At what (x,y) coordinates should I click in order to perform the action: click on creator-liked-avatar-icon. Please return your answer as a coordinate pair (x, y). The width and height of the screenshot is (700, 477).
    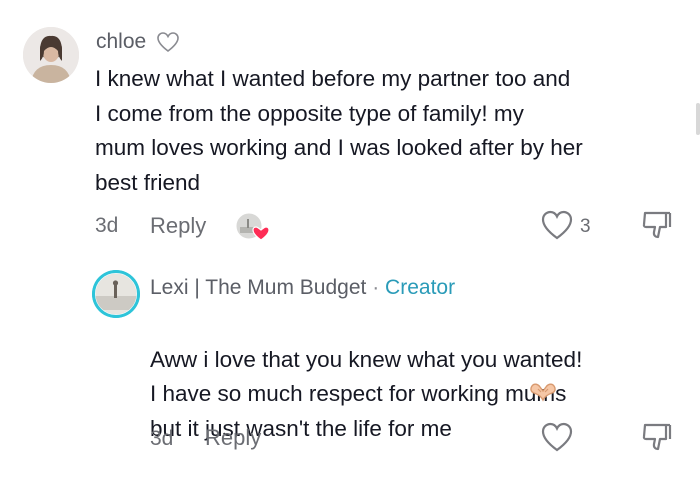
    Looking at the image, I should click on (253, 227).